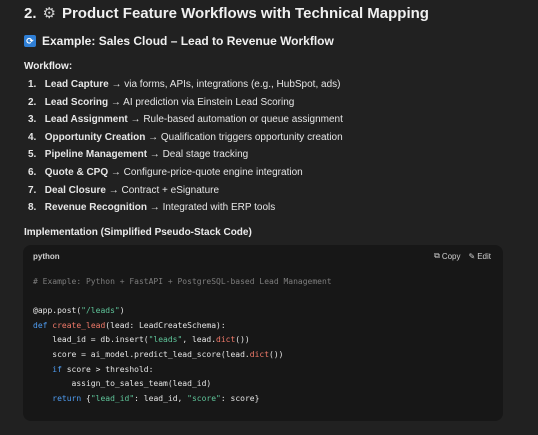 The width and height of the screenshot is (538, 435). Describe the element at coordinates (48, 66) in the screenshot. I see `workflow-heading: Workflow:` at that location.